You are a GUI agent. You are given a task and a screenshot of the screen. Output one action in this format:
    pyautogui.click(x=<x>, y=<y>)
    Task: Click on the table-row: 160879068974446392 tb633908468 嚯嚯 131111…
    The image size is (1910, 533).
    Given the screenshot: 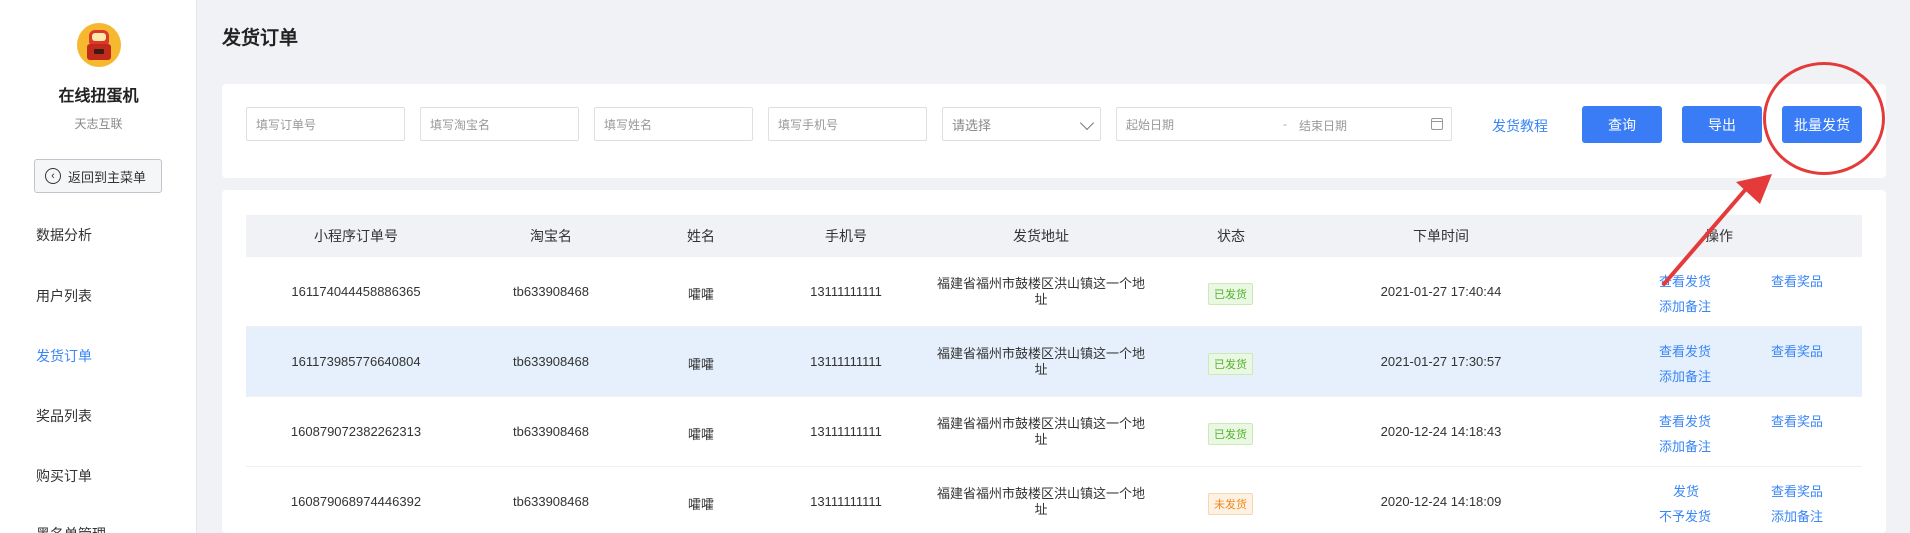 What is the action you would take?
    pyautogui.click(x=1054, y=500)
    